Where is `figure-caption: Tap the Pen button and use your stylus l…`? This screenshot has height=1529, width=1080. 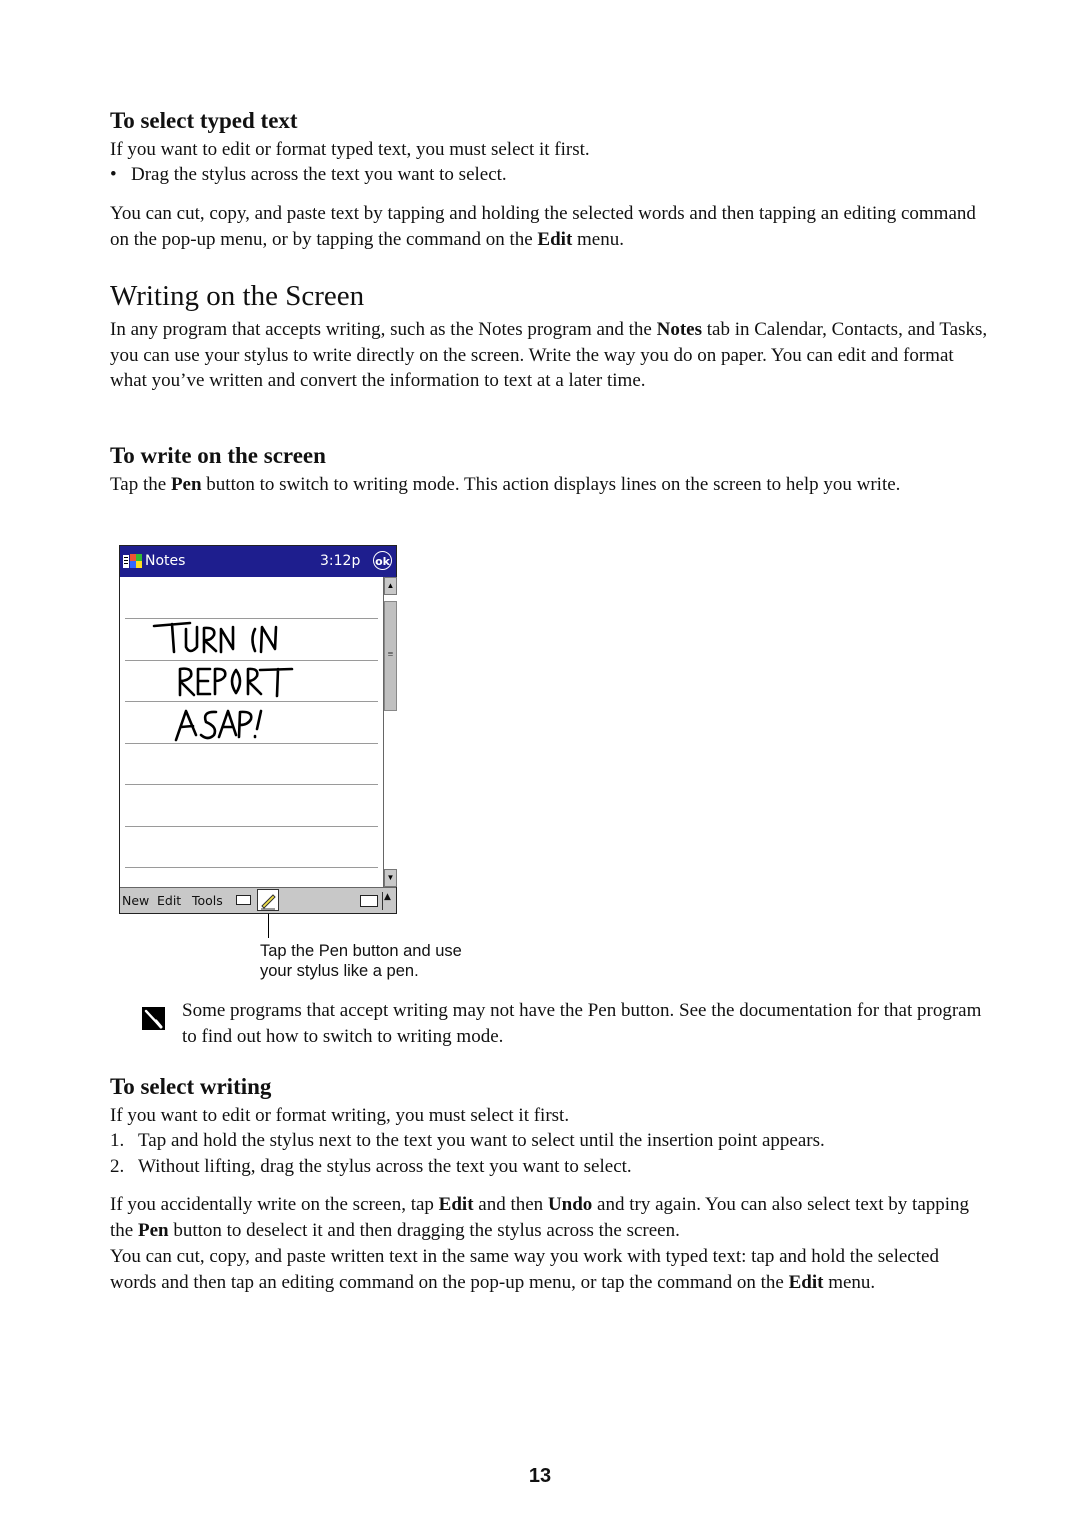
figure-caption: Tap the Pen button and use your stylus l… is located at coordinates (361, 961).